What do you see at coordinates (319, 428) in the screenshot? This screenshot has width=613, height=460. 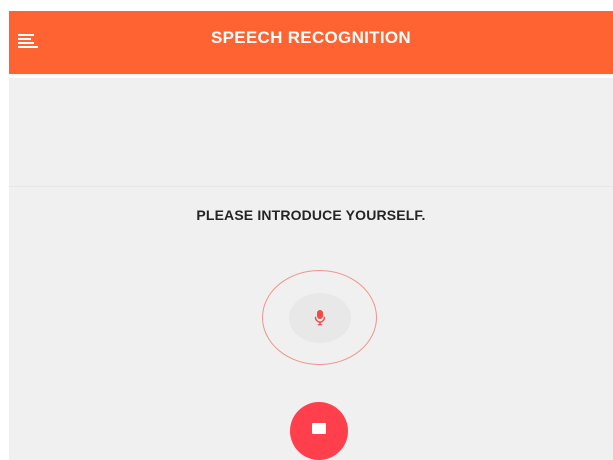 I see `stop-square-icon` at bounding box center [319, 428].